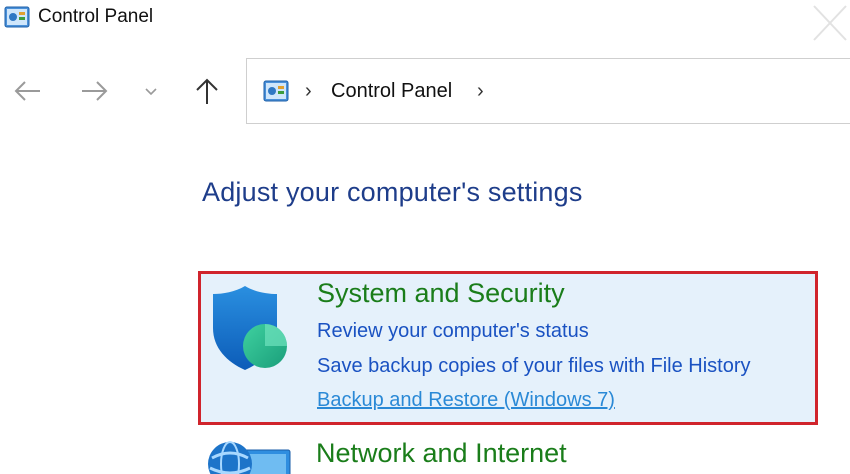  I want to click on shield-icon, so click(251, 328).